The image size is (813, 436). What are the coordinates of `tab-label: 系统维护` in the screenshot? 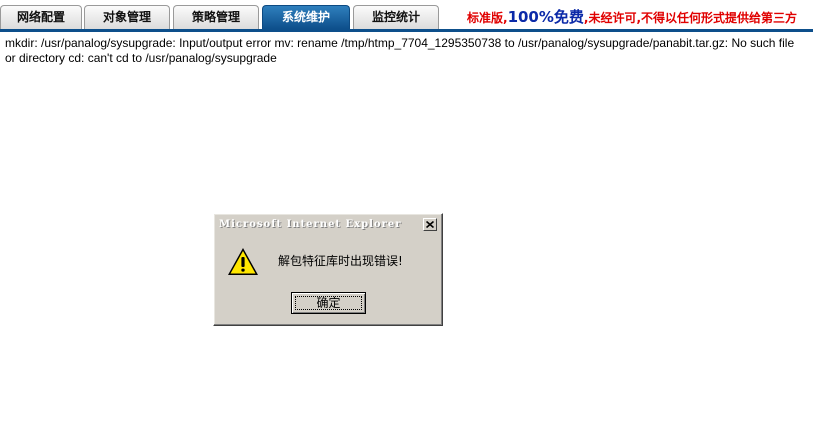 It's located at (305, 17).